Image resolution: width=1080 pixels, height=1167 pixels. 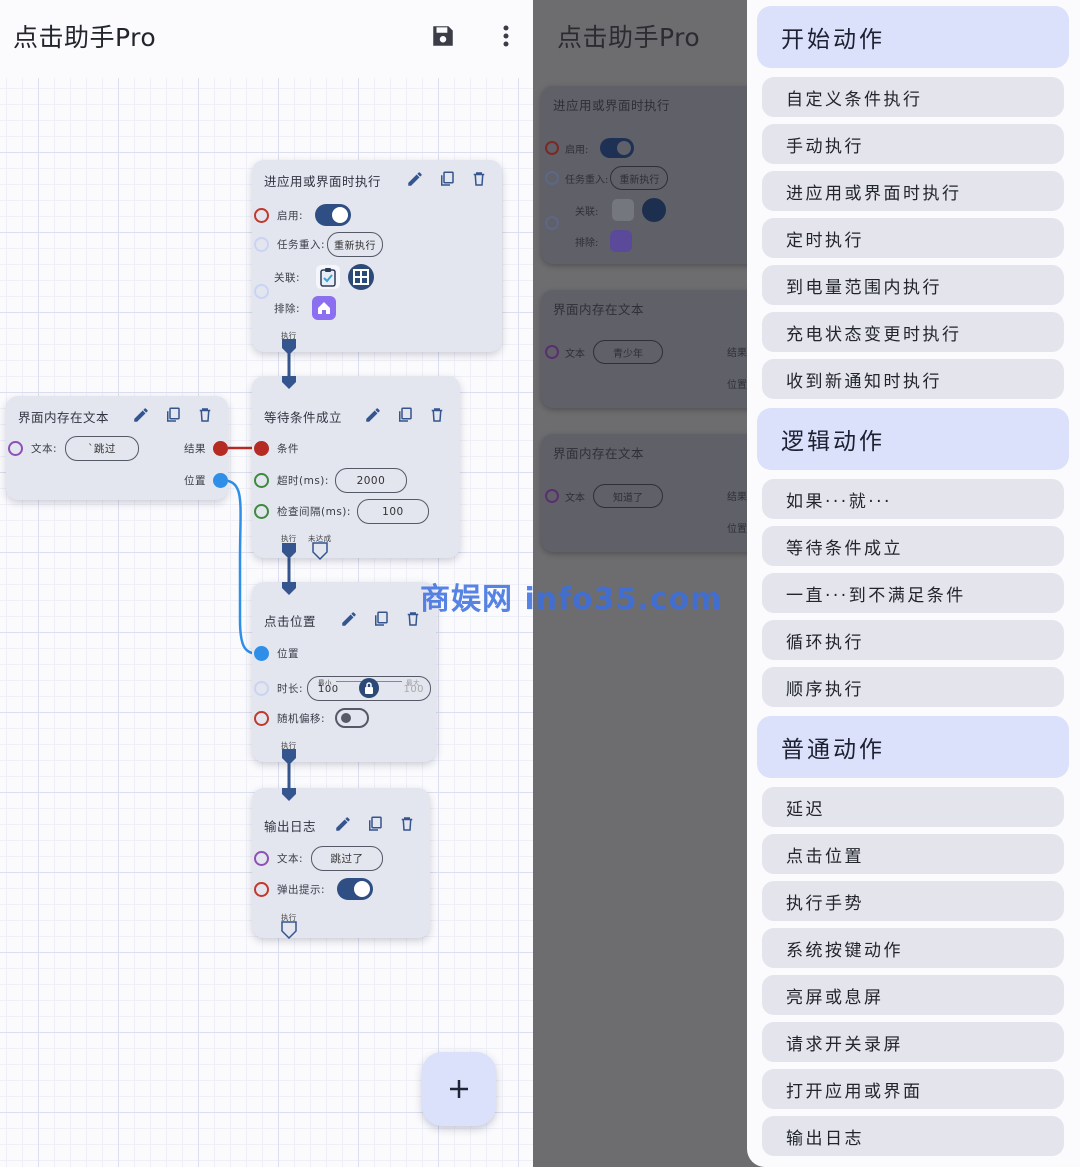 What do you see at coordinates (590, 148) in the screenshot?
I see `enable-row: 启用:` at bounding box center [590, 148].